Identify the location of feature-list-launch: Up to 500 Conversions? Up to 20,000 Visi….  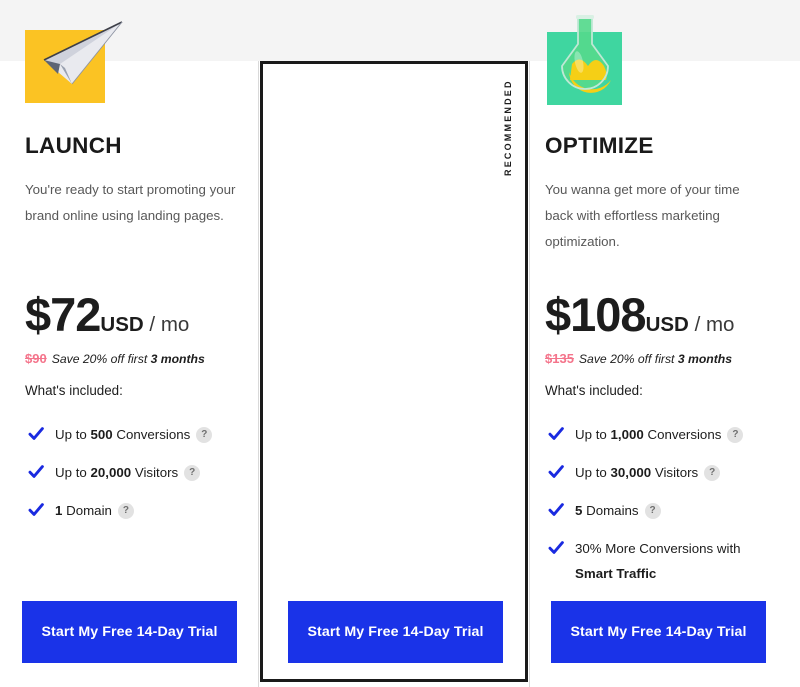
(142, 481).